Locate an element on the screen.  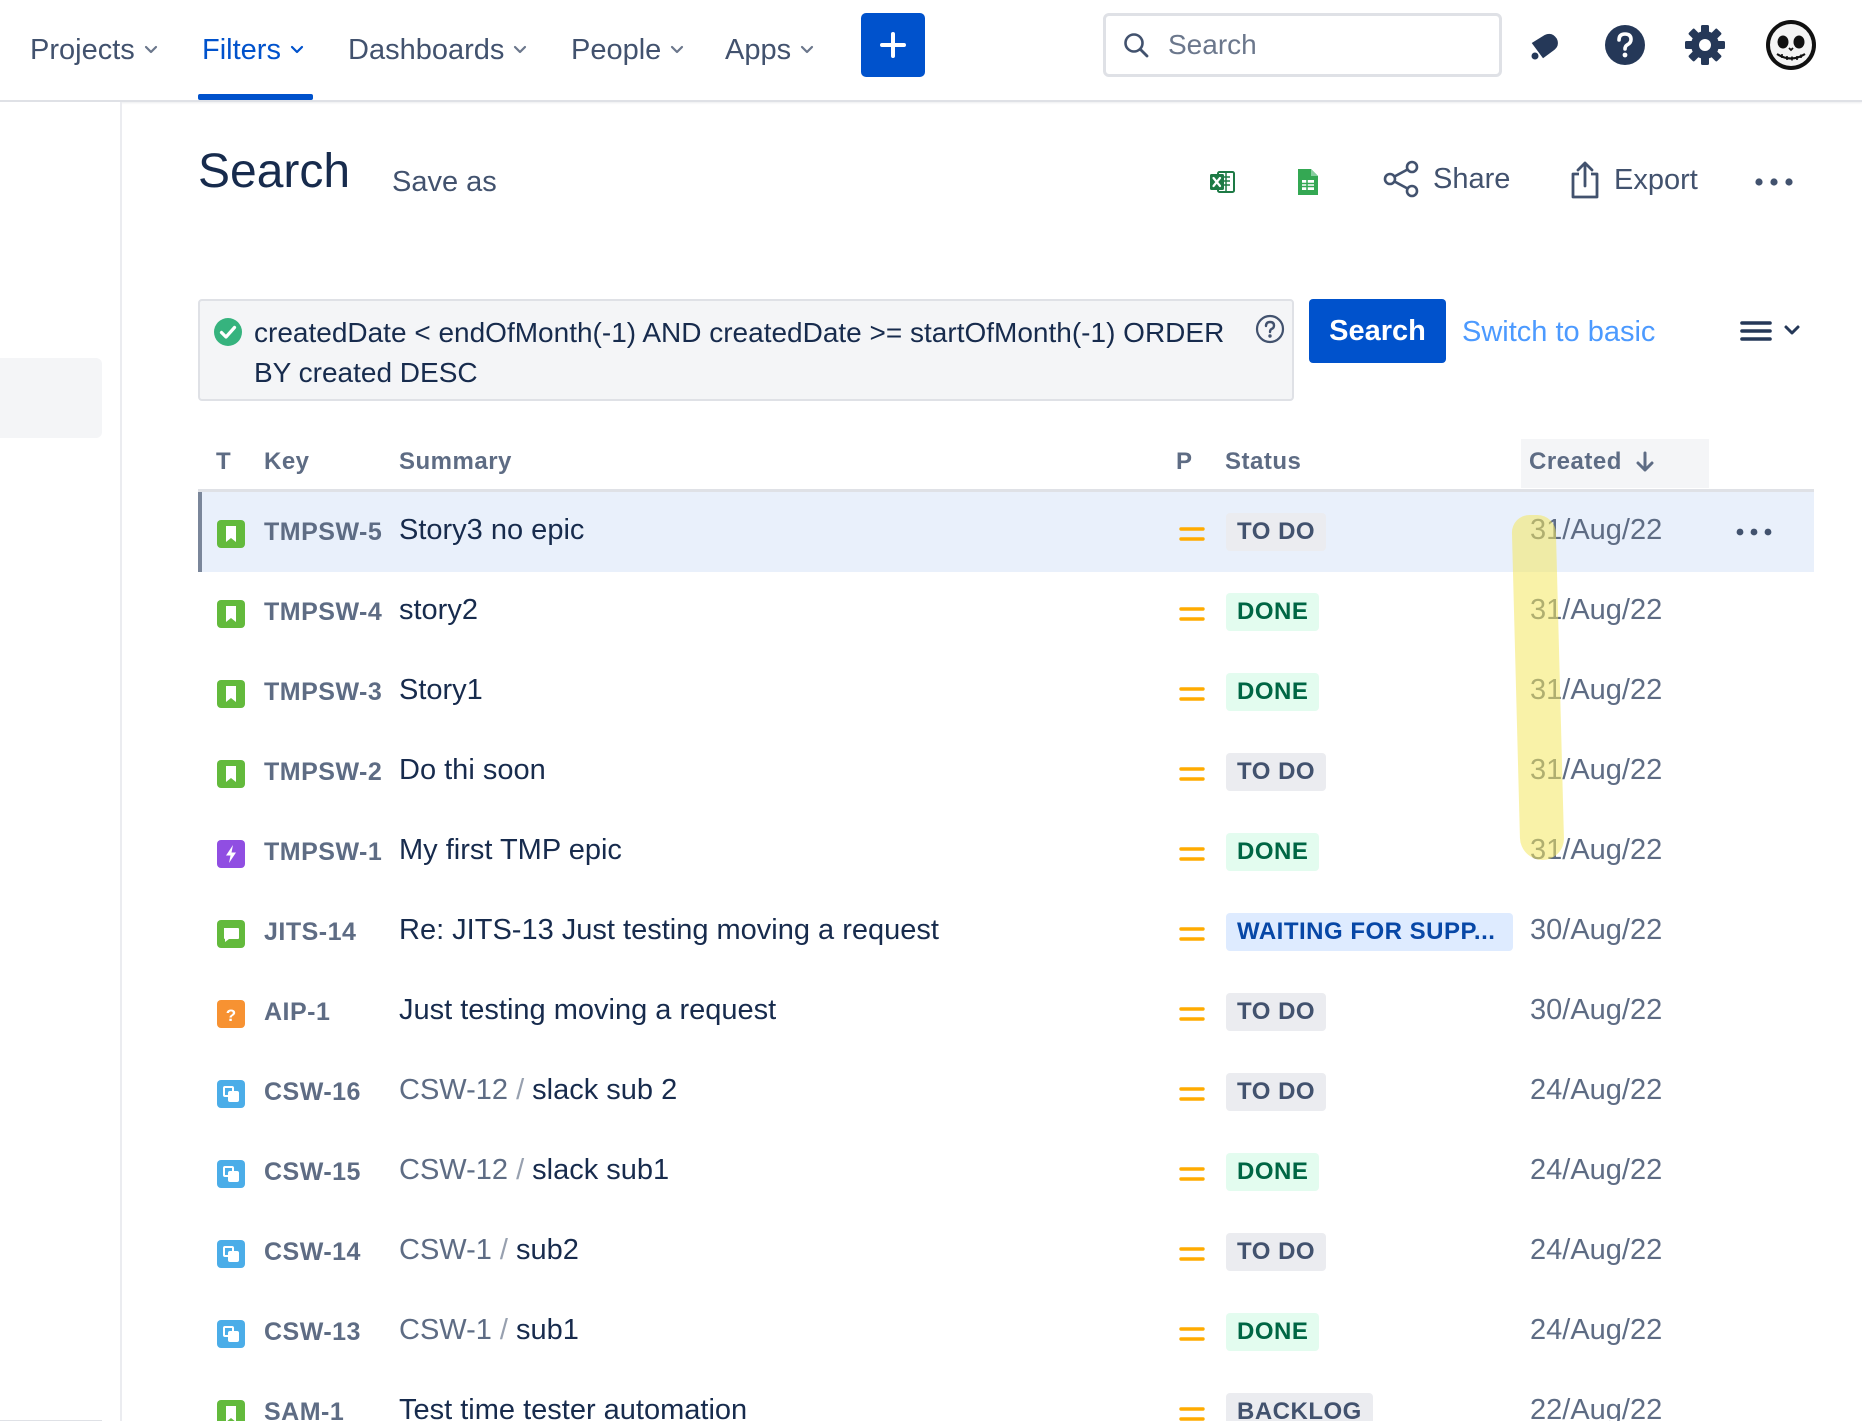
issue-summary: CSW-12/slack sub 2 is located at coordinates (538, 1090).